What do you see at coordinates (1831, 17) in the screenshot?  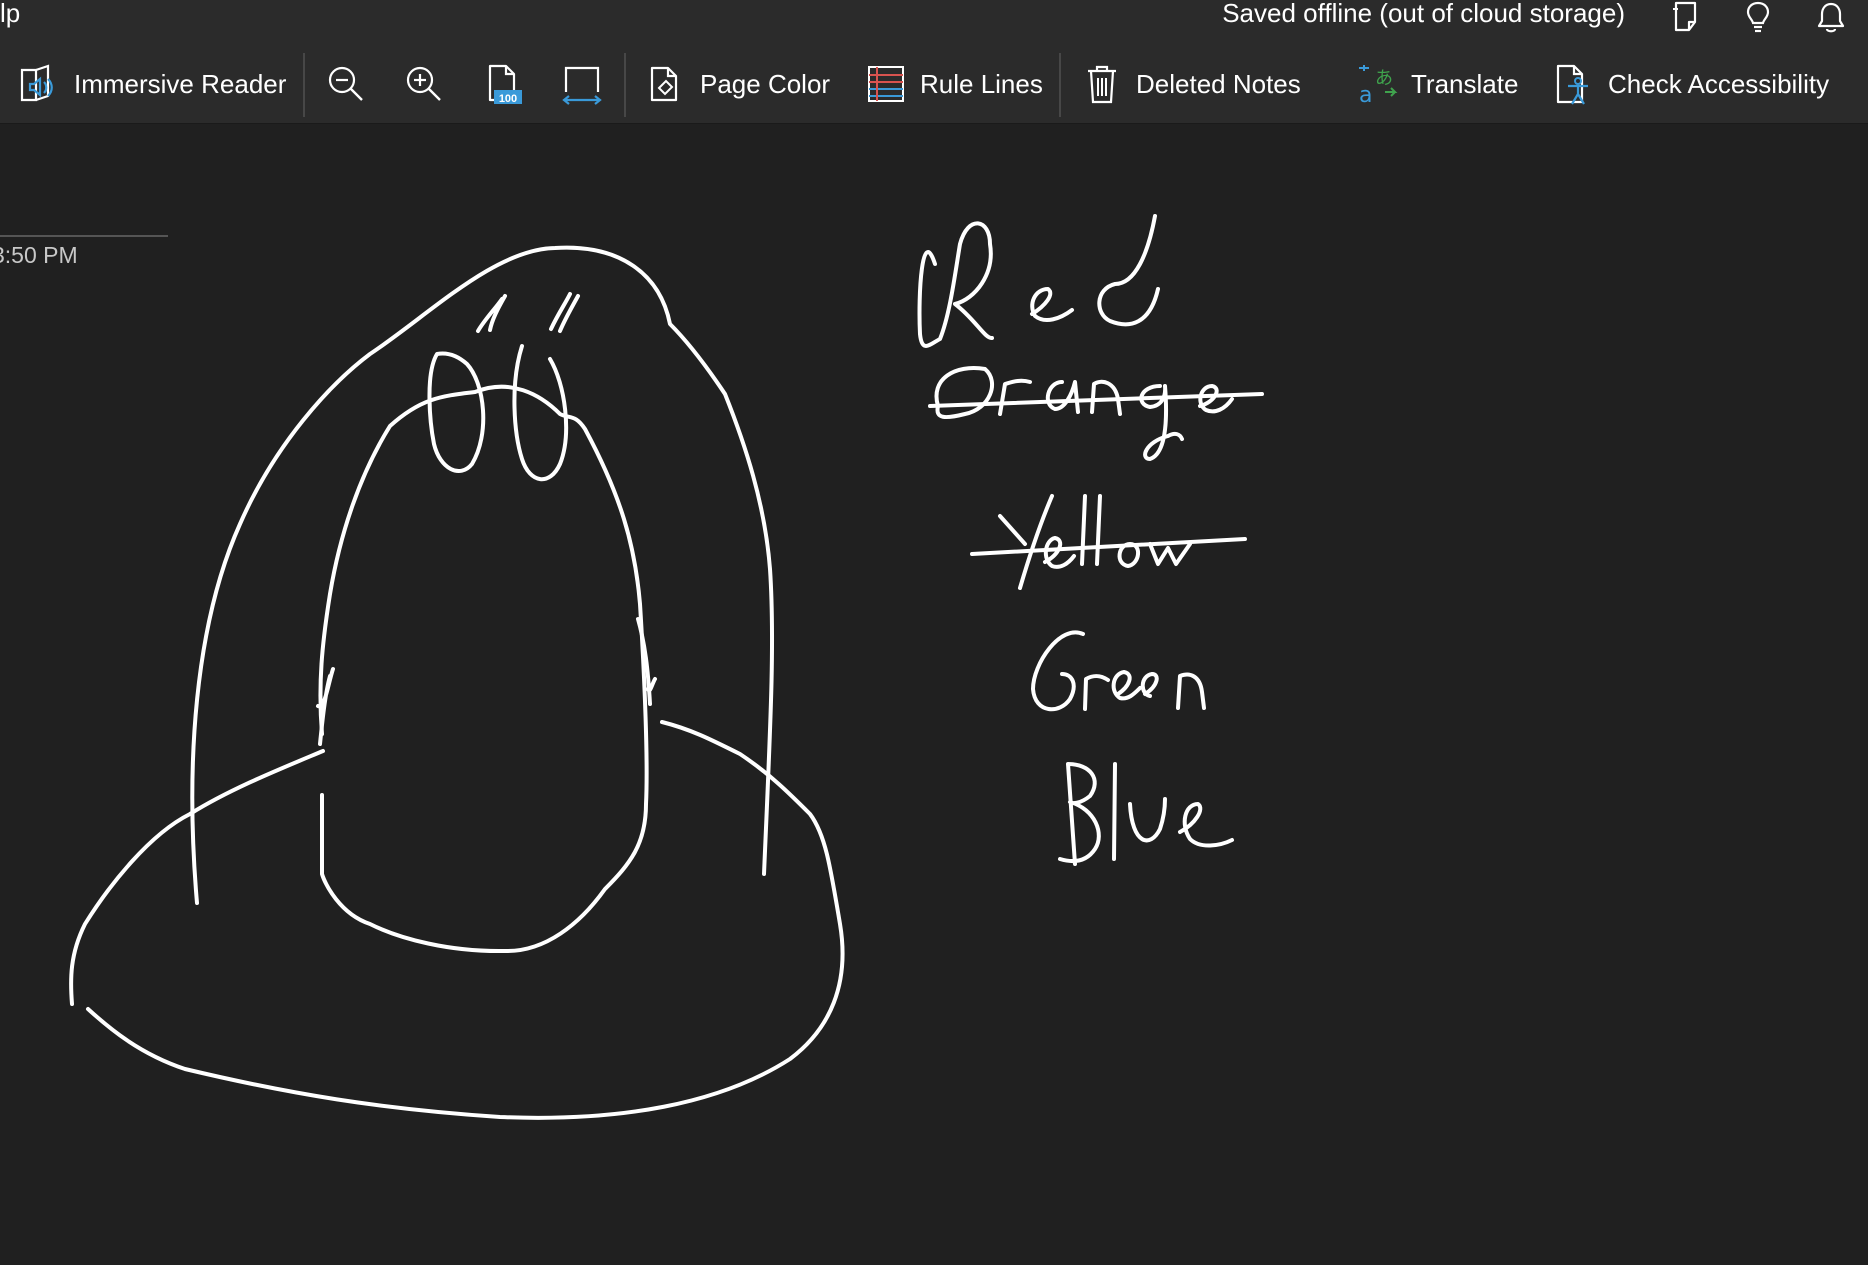 I see `bell-icon` at bounding box center [1831, 17].